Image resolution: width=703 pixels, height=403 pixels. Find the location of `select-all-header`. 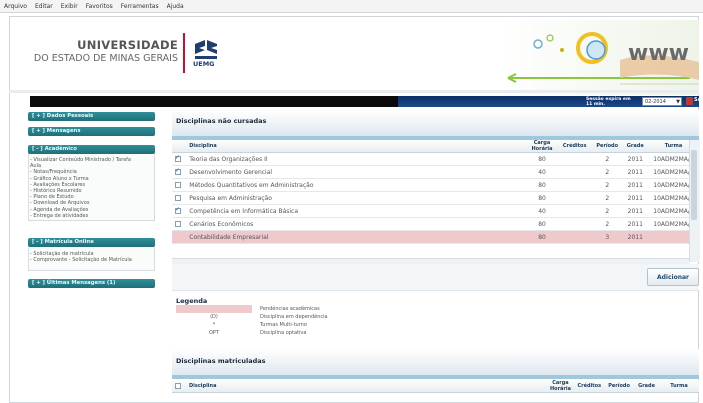

select-all-header is located at coordinates (179, 386).